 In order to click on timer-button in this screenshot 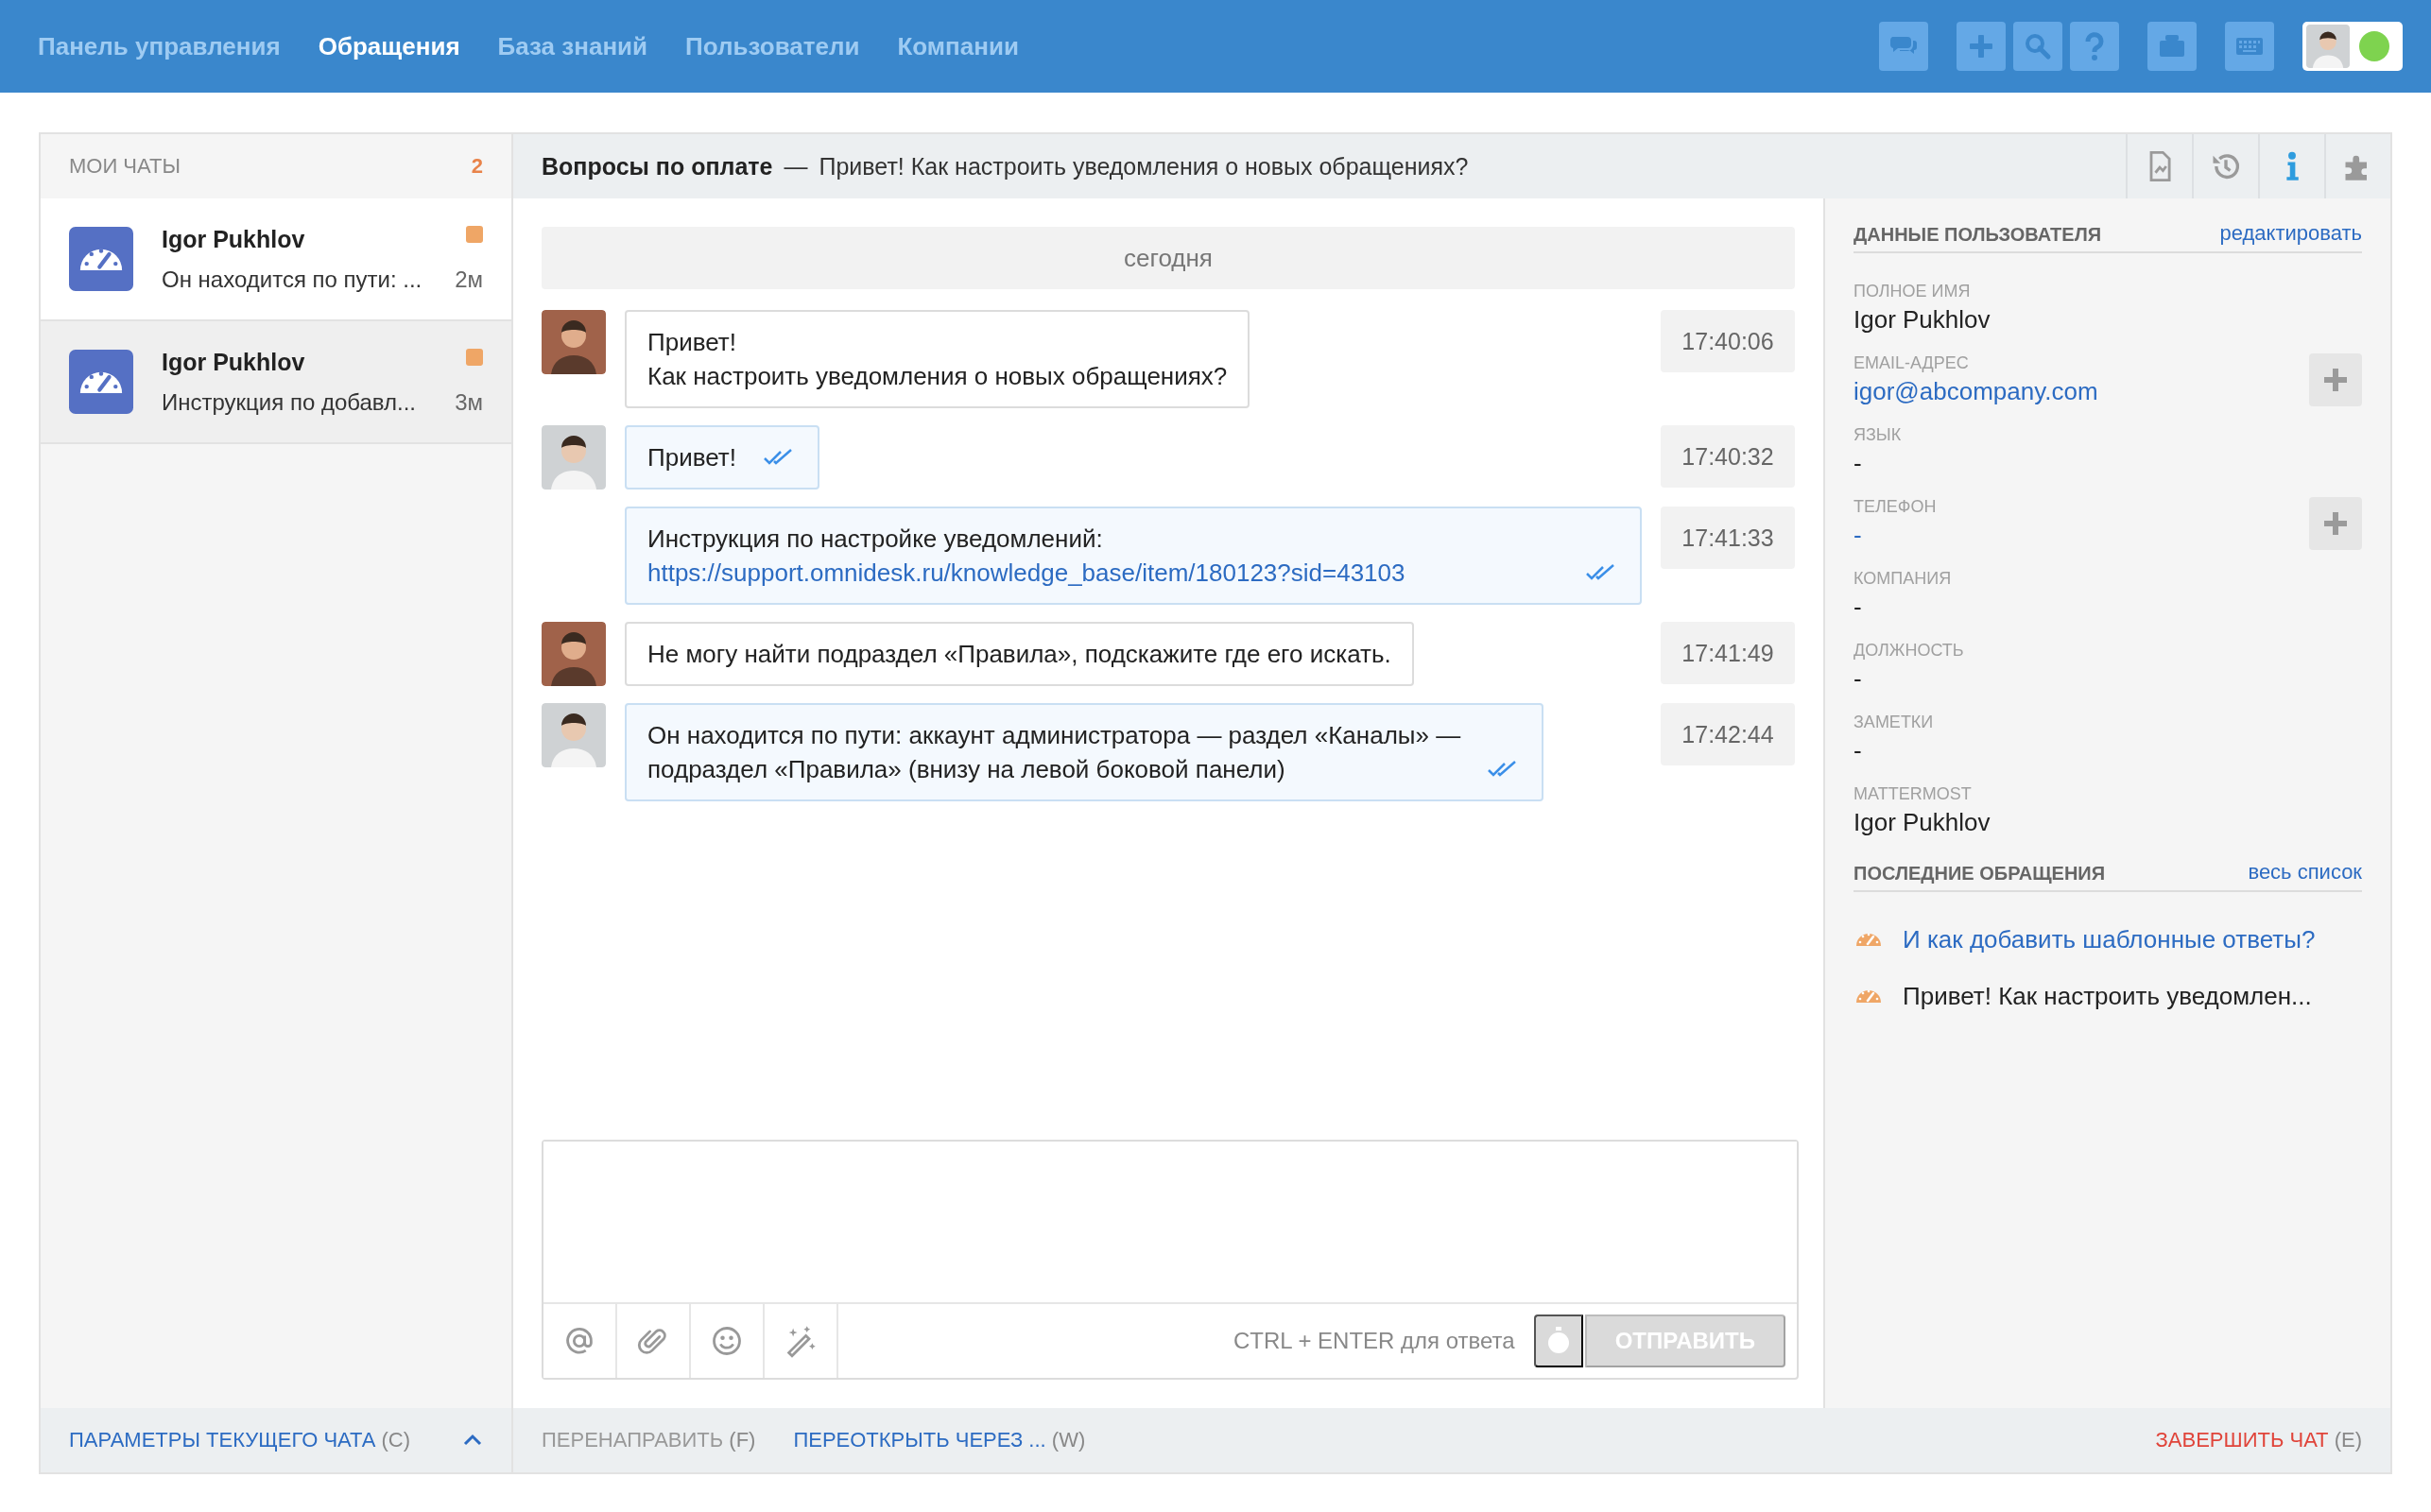, I will do `click(1558, 1340)`.